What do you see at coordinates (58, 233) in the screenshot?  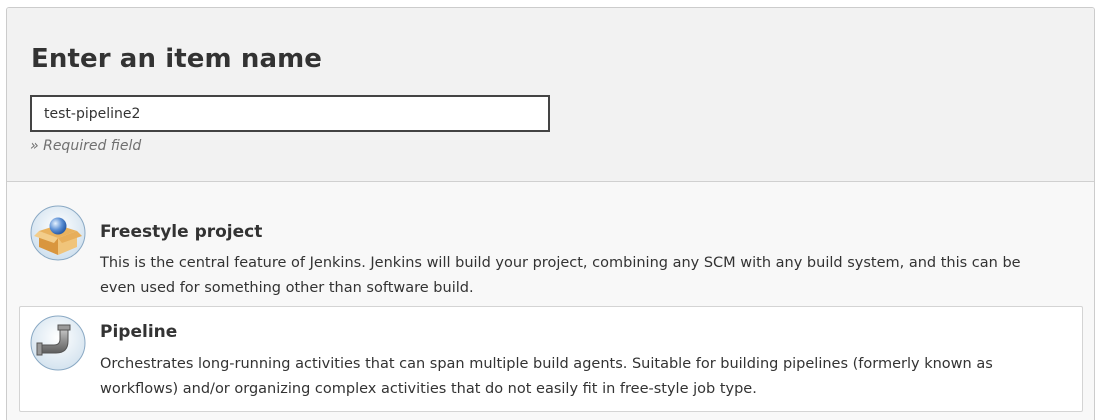 I see `freestyle-project-icon` at bounding box center [58, 233].